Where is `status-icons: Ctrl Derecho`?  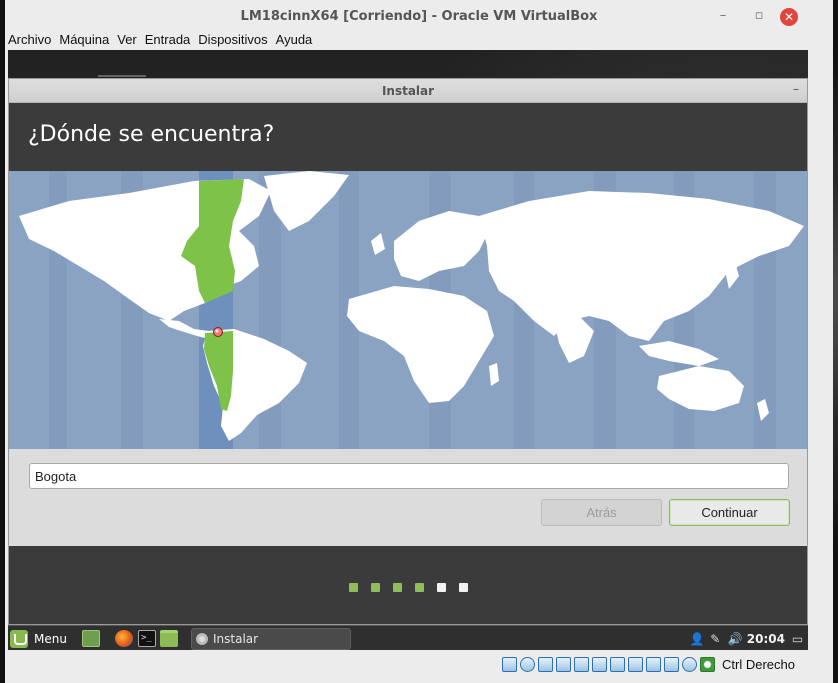
status-icons: Ctrl Derecho is located at coordinates (648, 664).